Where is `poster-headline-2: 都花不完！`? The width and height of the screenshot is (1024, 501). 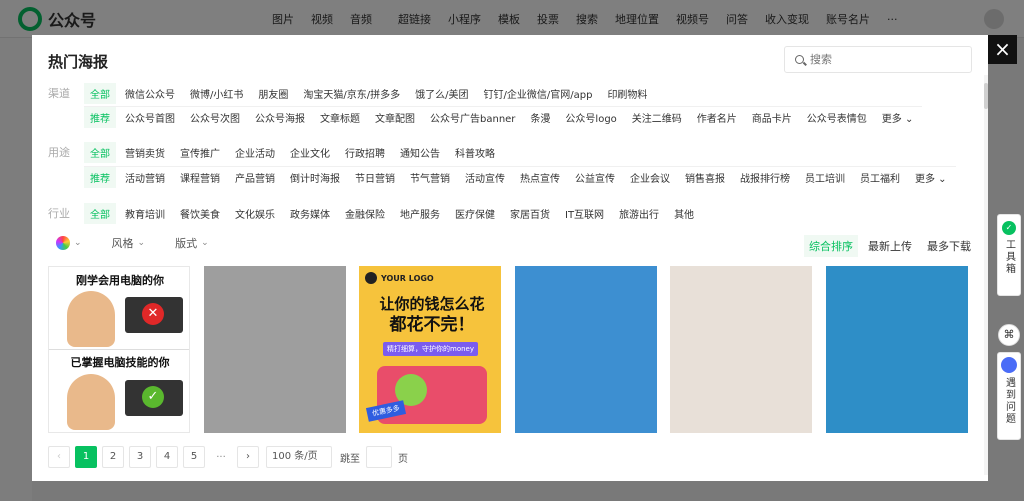 poster-headline-2: 都花不完！ is located at coordinates (432, 325).